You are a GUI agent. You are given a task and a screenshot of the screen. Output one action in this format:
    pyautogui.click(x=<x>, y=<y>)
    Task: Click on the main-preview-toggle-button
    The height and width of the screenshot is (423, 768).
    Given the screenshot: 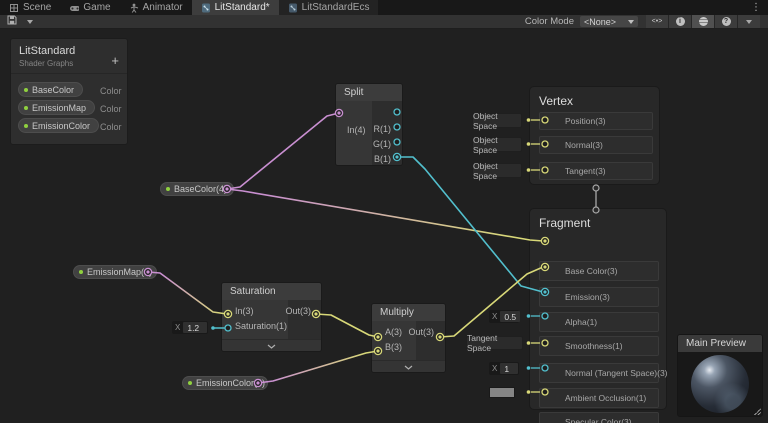 What is the action you would take?
    pyautogui.click(x=703, y=21)
    